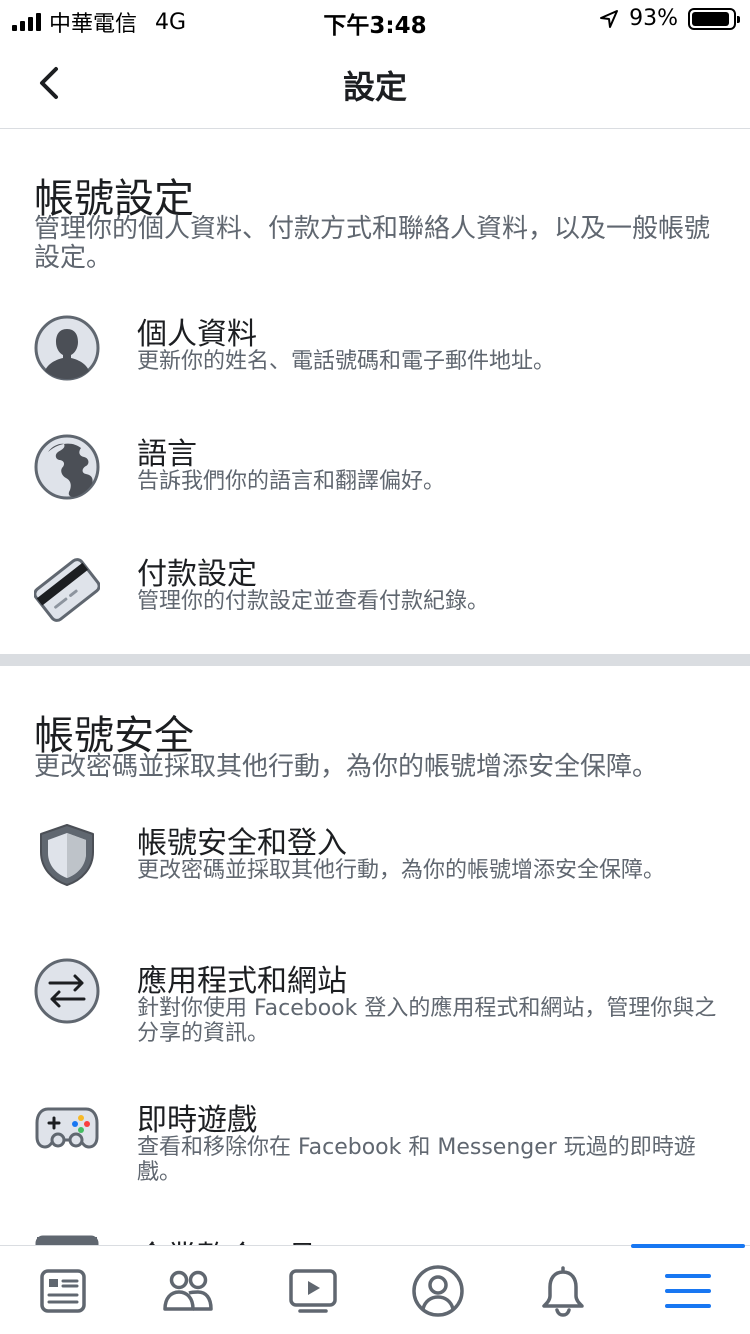 The image size is (750, 1334). Describe the element at coordinates (401, 870) in the screenshot. I see `item-description: 更改密碼並採取其他行動，為你的帳號增添安全保障。` at that location.